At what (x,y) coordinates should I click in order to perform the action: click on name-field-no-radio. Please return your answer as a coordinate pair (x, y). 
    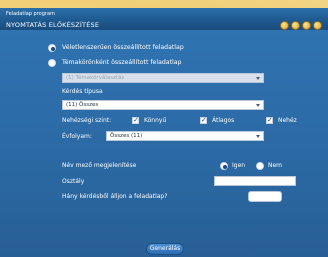
    Looking at the image, I should click on (260, 166).